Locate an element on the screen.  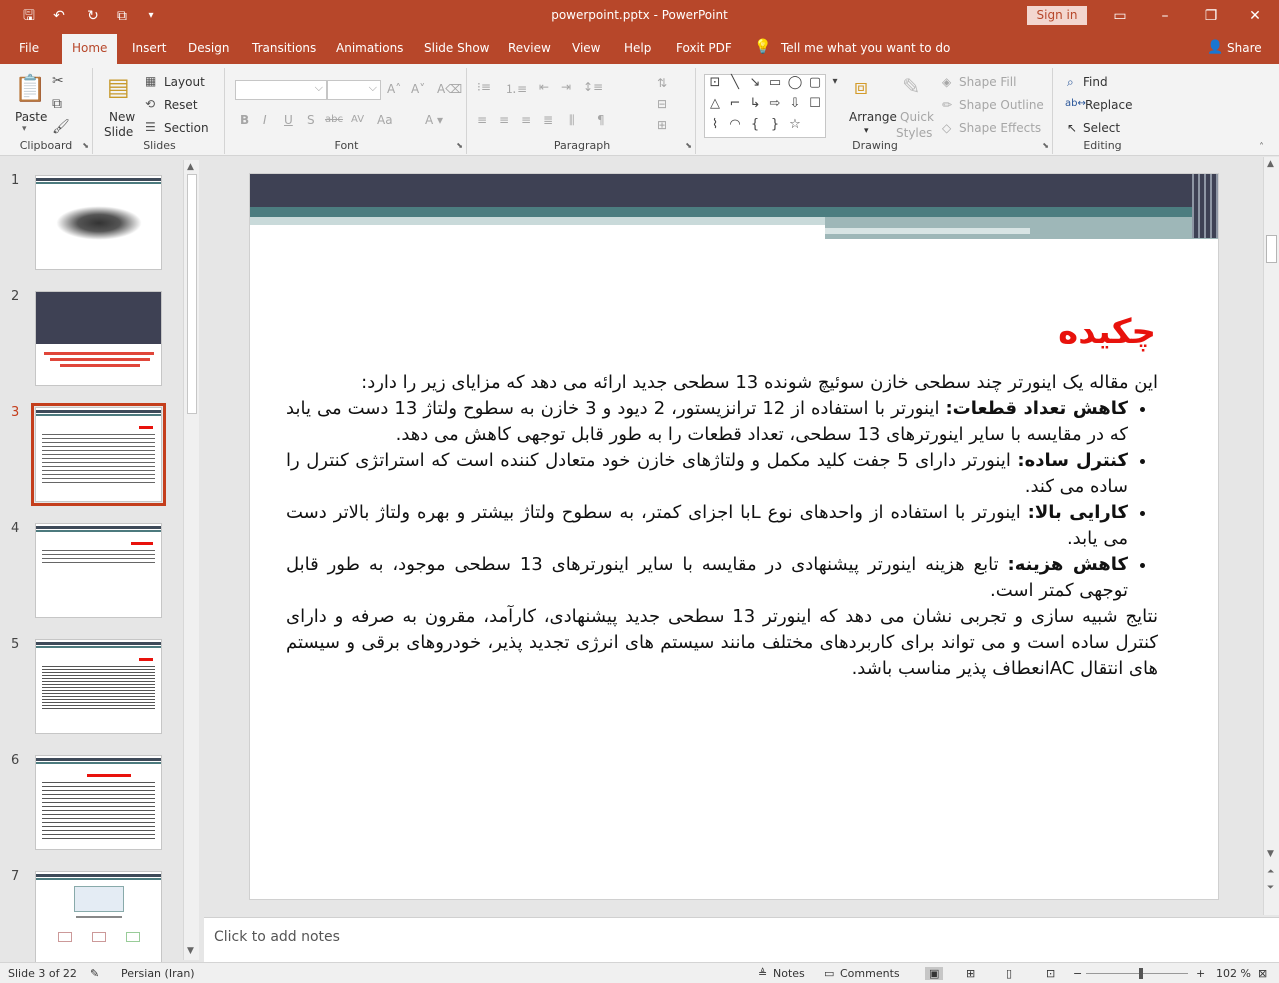
down-arrow-shape-icon: ⇩ is located at coordinates (795, 103).